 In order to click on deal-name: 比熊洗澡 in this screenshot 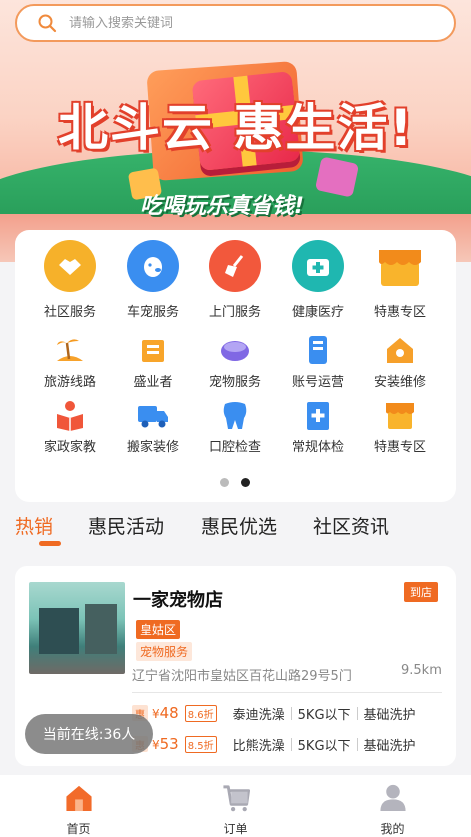, I will do `click(258, 746)`.